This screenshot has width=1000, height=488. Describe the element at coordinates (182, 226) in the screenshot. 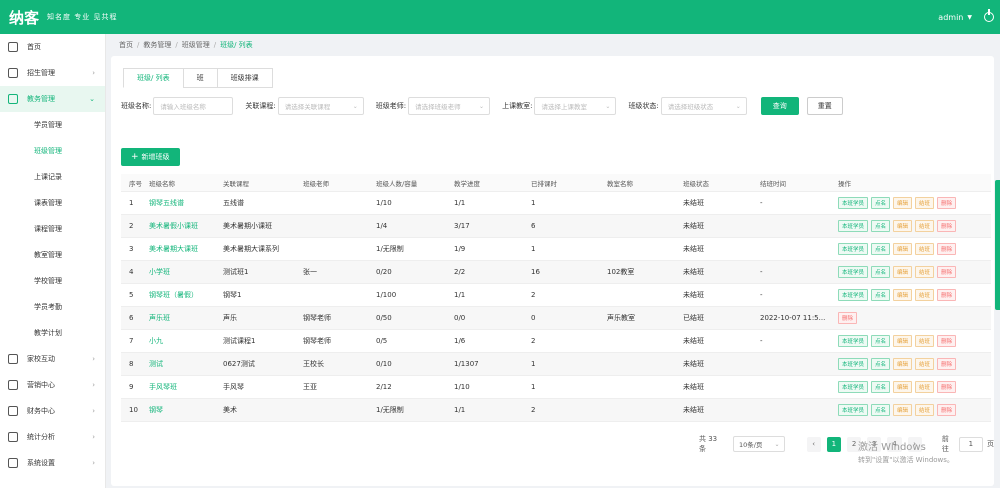

I see `class-name-link: 美术暑假小课班` at that location.